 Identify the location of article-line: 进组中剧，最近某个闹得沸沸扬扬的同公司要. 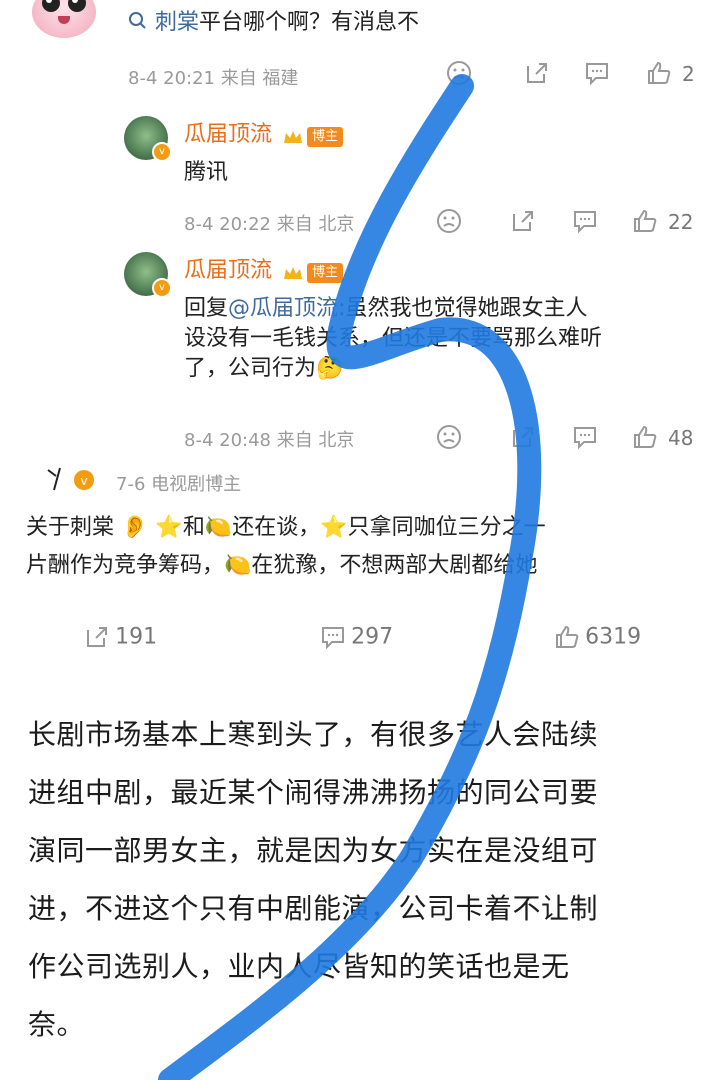
(313, 792).